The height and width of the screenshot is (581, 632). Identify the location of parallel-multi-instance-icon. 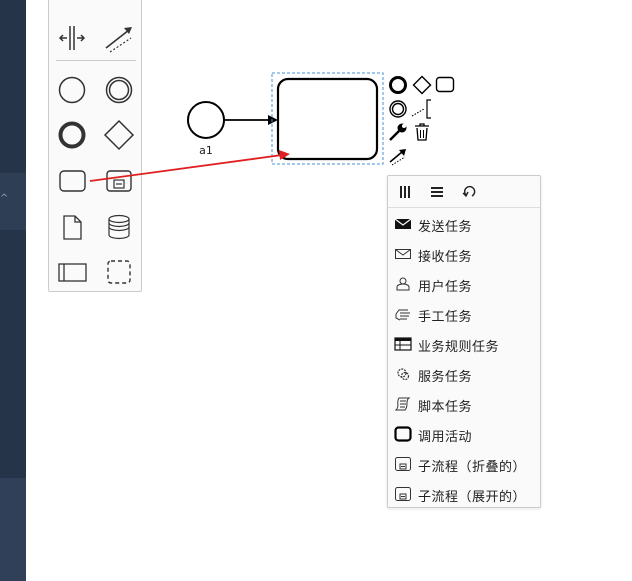
(405, 192).